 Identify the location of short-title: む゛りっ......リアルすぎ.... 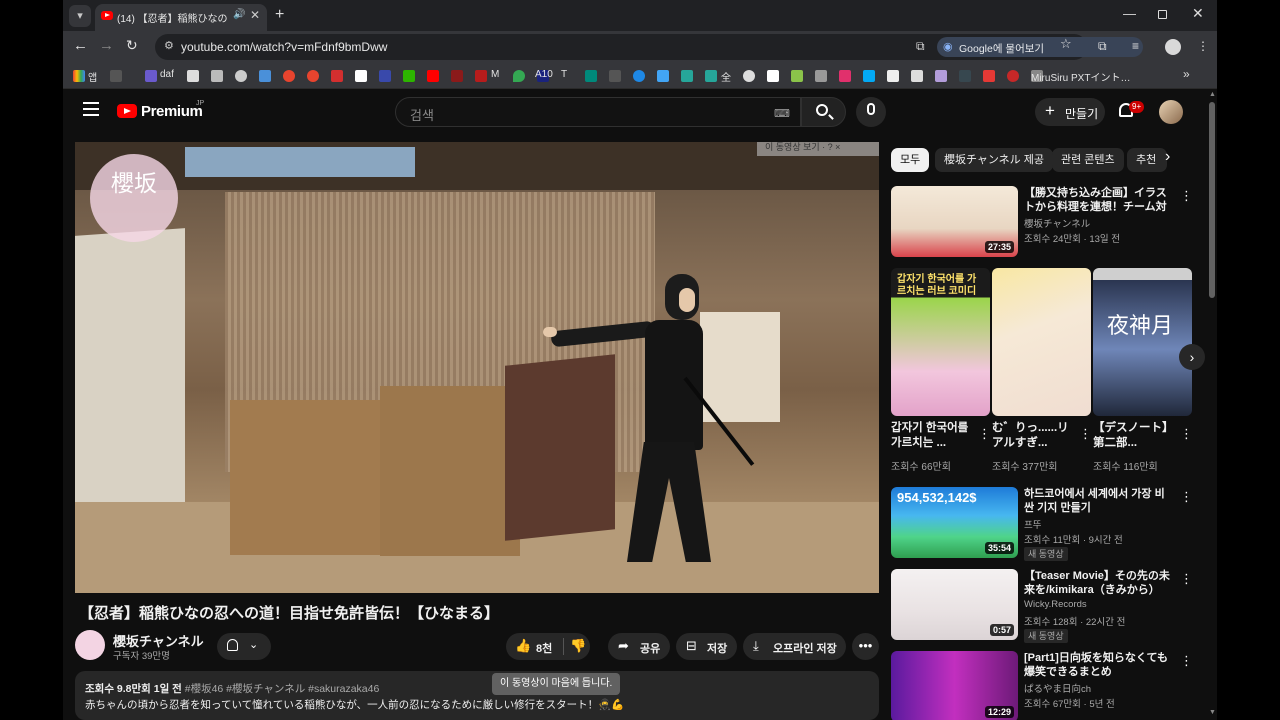
(1034, 436).